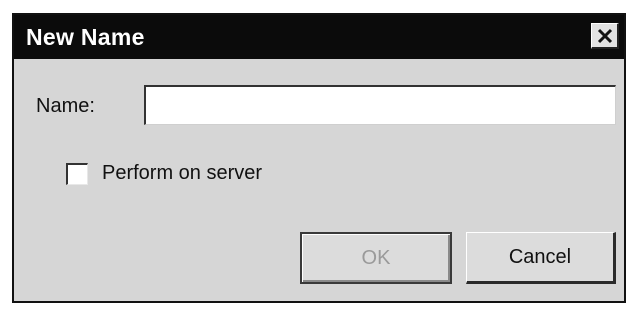 The image size is (632, 309). What do you see at coordinates (77, 174) in the screenshot?
I see `perform-on-server-checkbox` at bounding box center [77, 174].